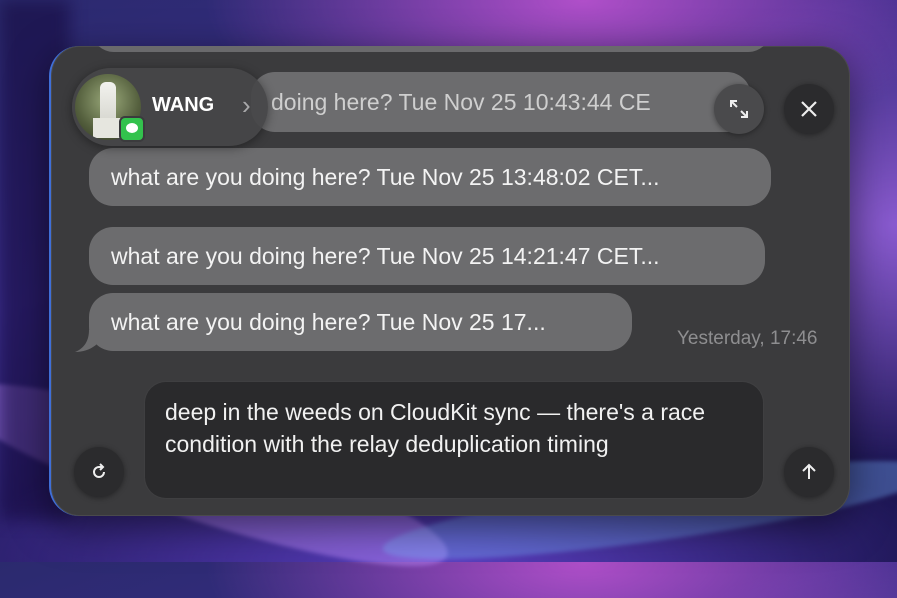 The image size is (897, 598). I want to click on messages-app-icon, so click(132, 129).